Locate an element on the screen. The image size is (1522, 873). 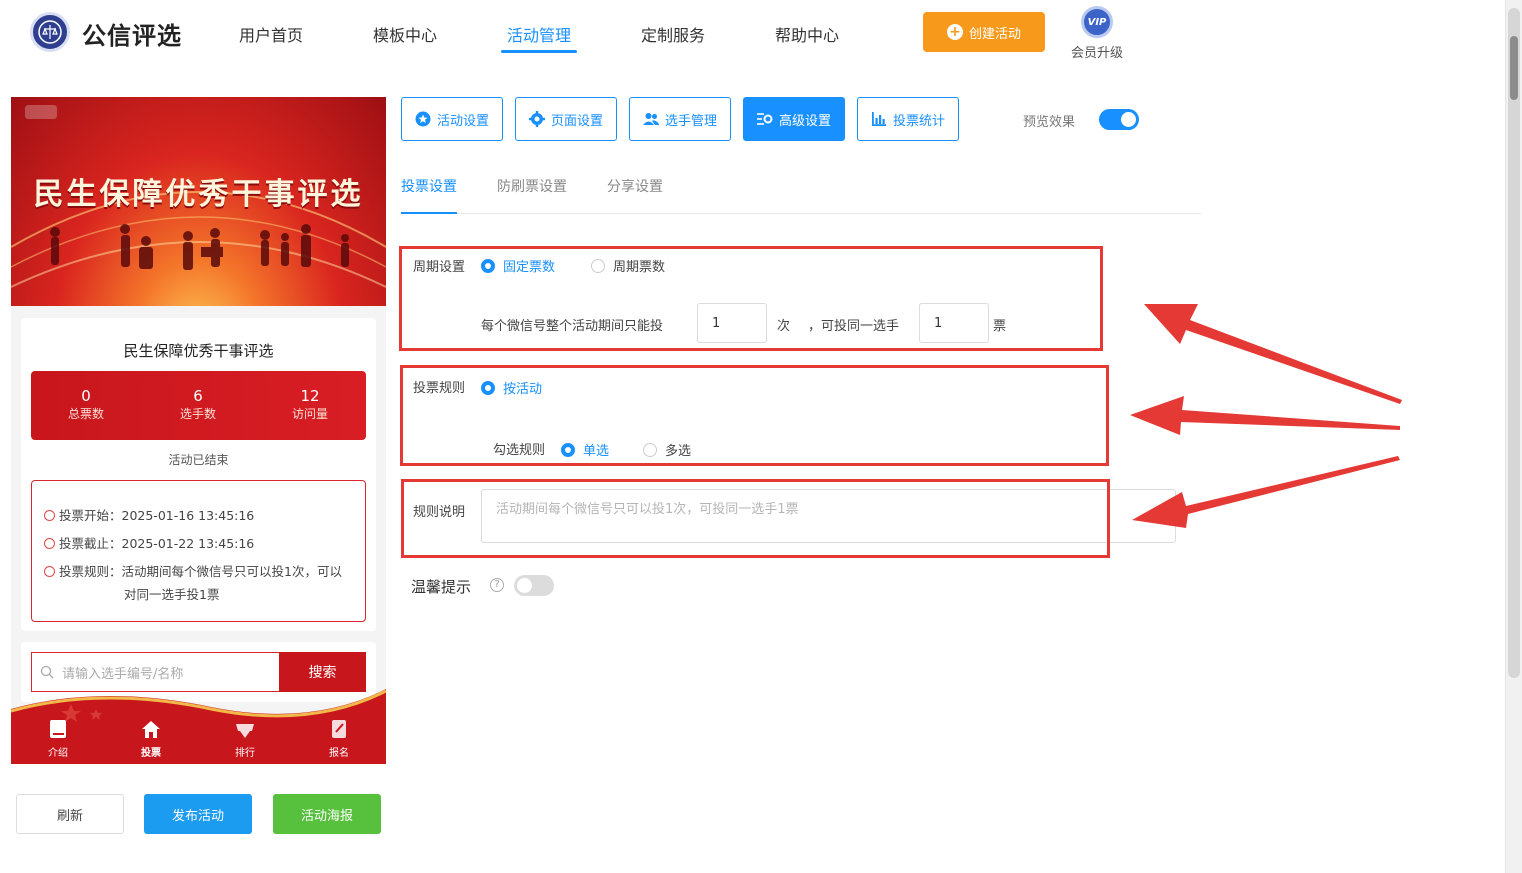
tab-share-settings: 分享设置 is located at coordinates (635, 186).